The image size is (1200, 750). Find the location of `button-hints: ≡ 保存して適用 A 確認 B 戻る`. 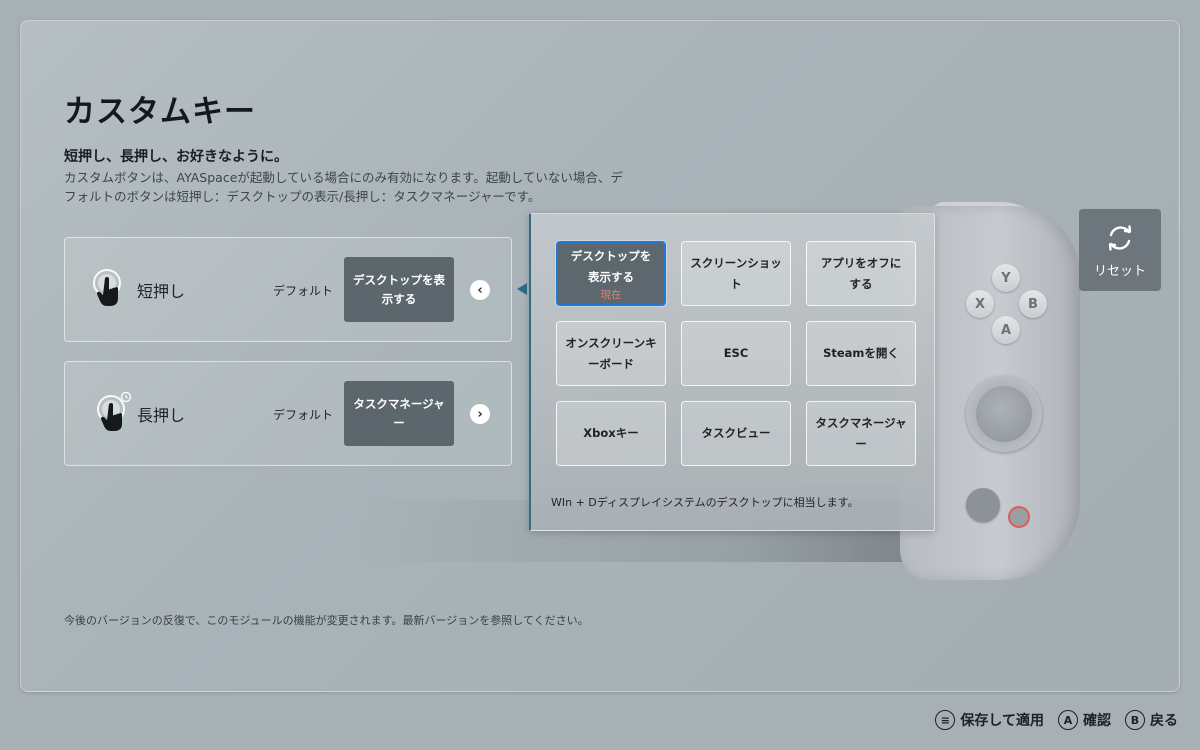

button-hints: ≡ 保存して適用 A 確認 B 戻る is located at coordinates (1056, 720).